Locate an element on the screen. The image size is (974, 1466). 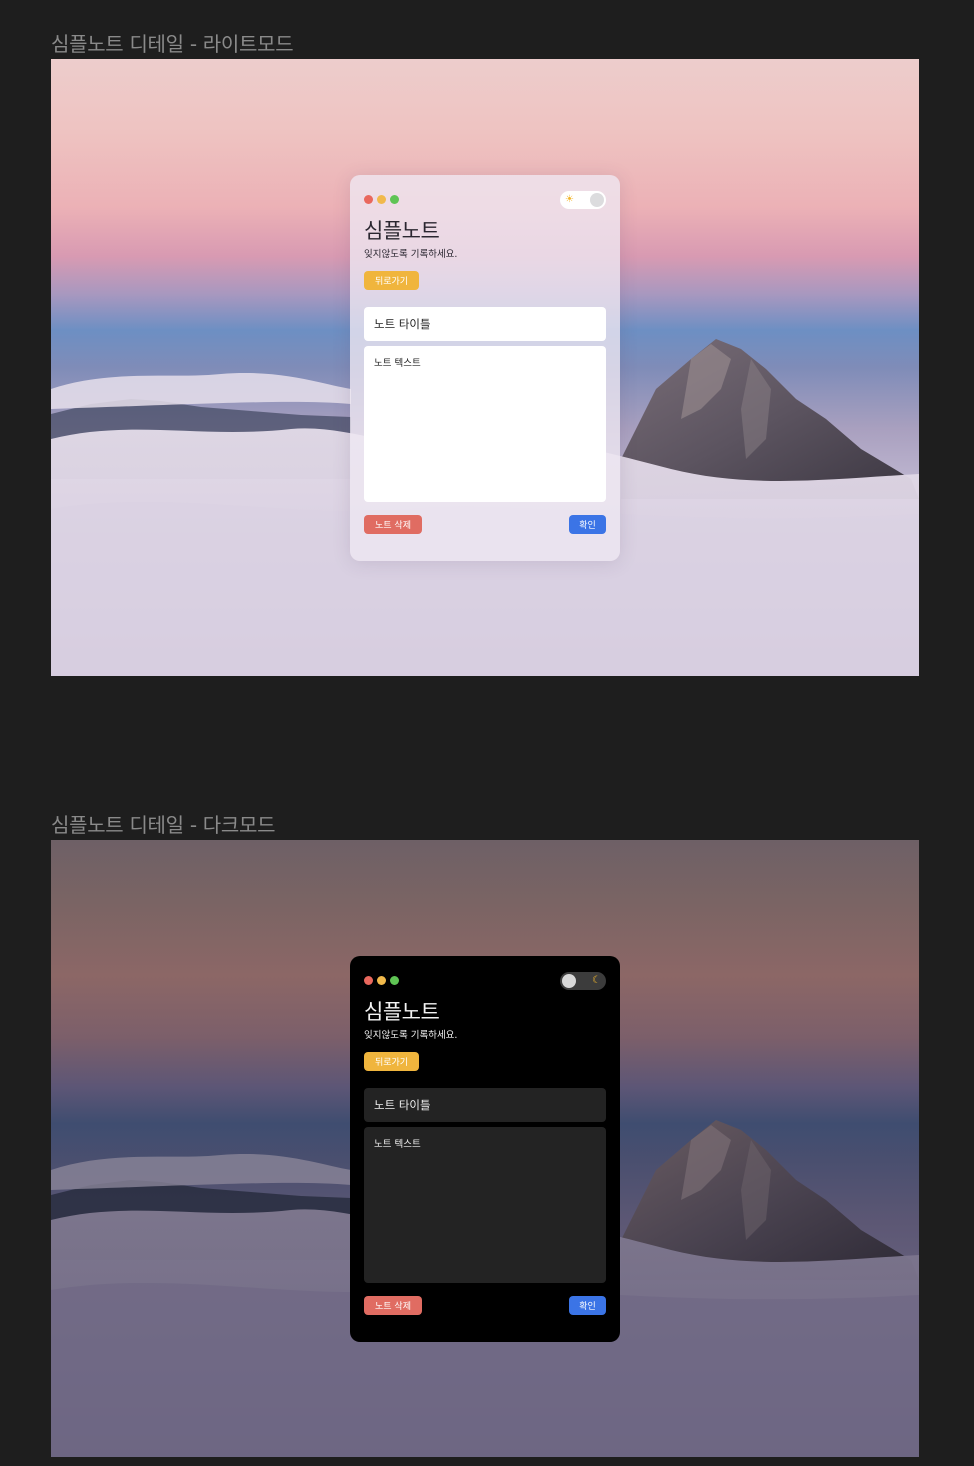
frame-label-dark: 심플노트 디테일 - 다크모드 is located at coordinates (163, 825).